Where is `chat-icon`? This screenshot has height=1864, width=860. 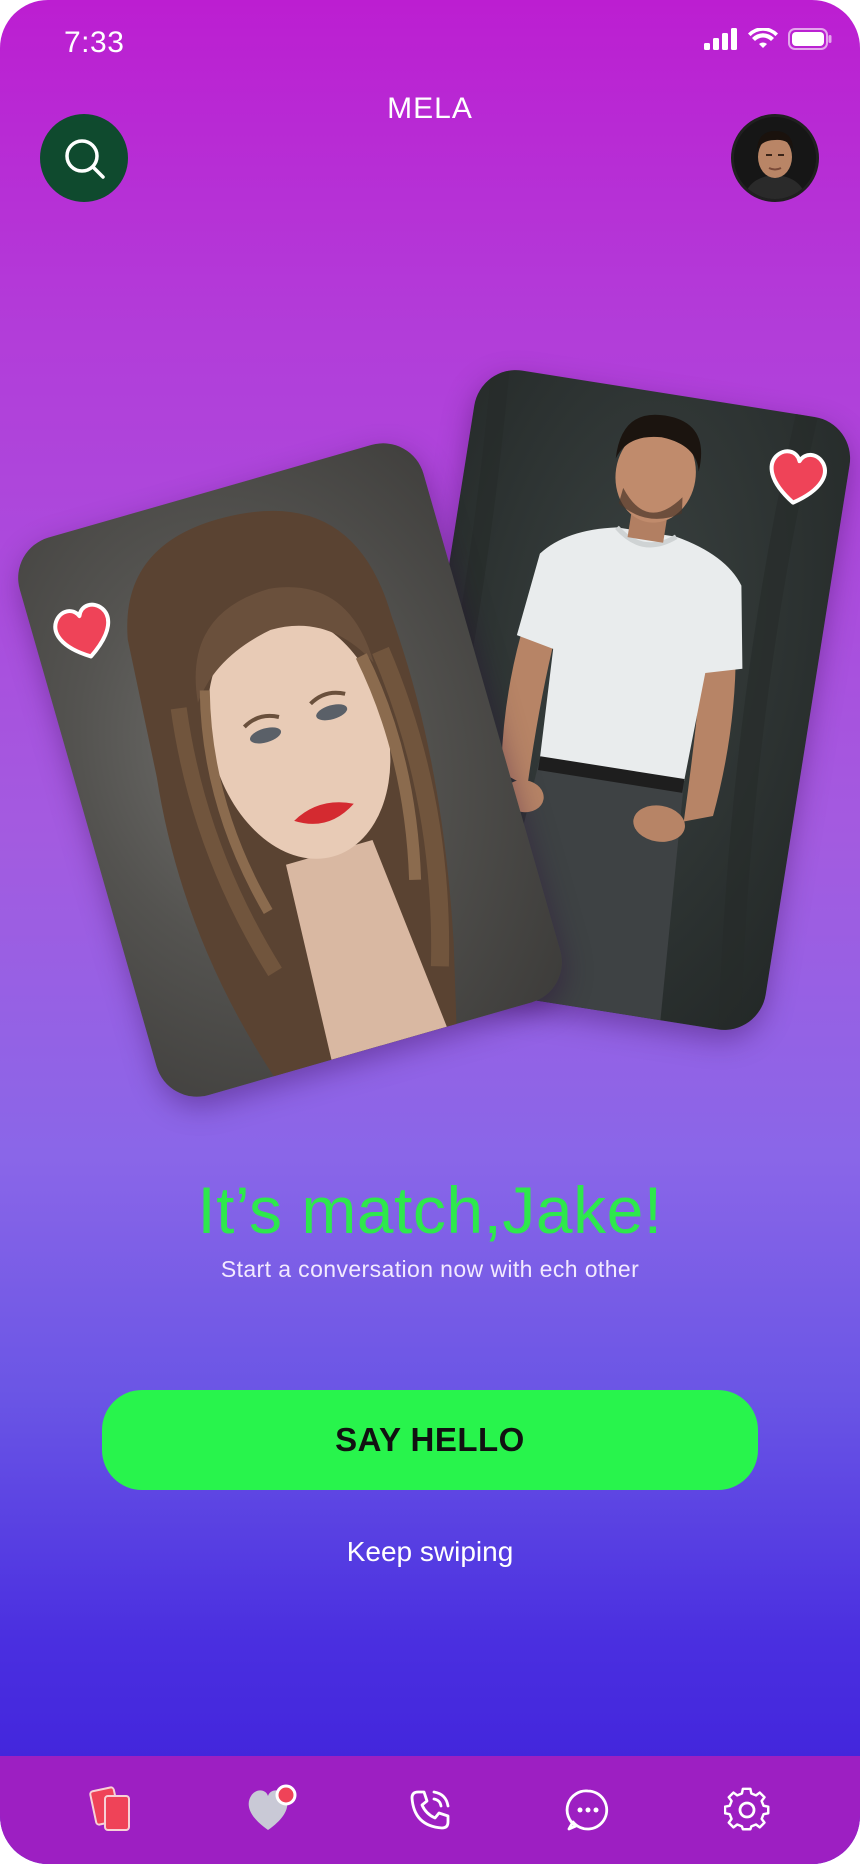
chat-icon is located at coordinates (587, 1810).